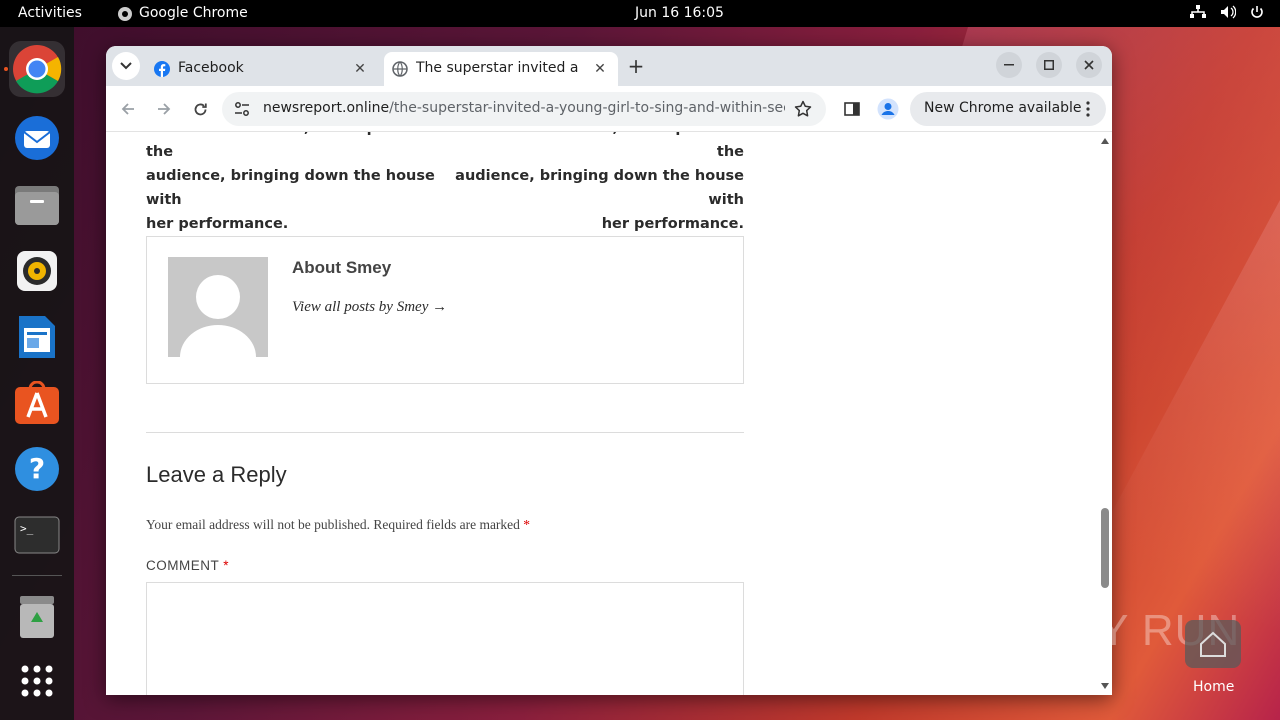 This screenshot has height=720, width=1280. I want to click on author-title: About Smey, so click(342, 267).